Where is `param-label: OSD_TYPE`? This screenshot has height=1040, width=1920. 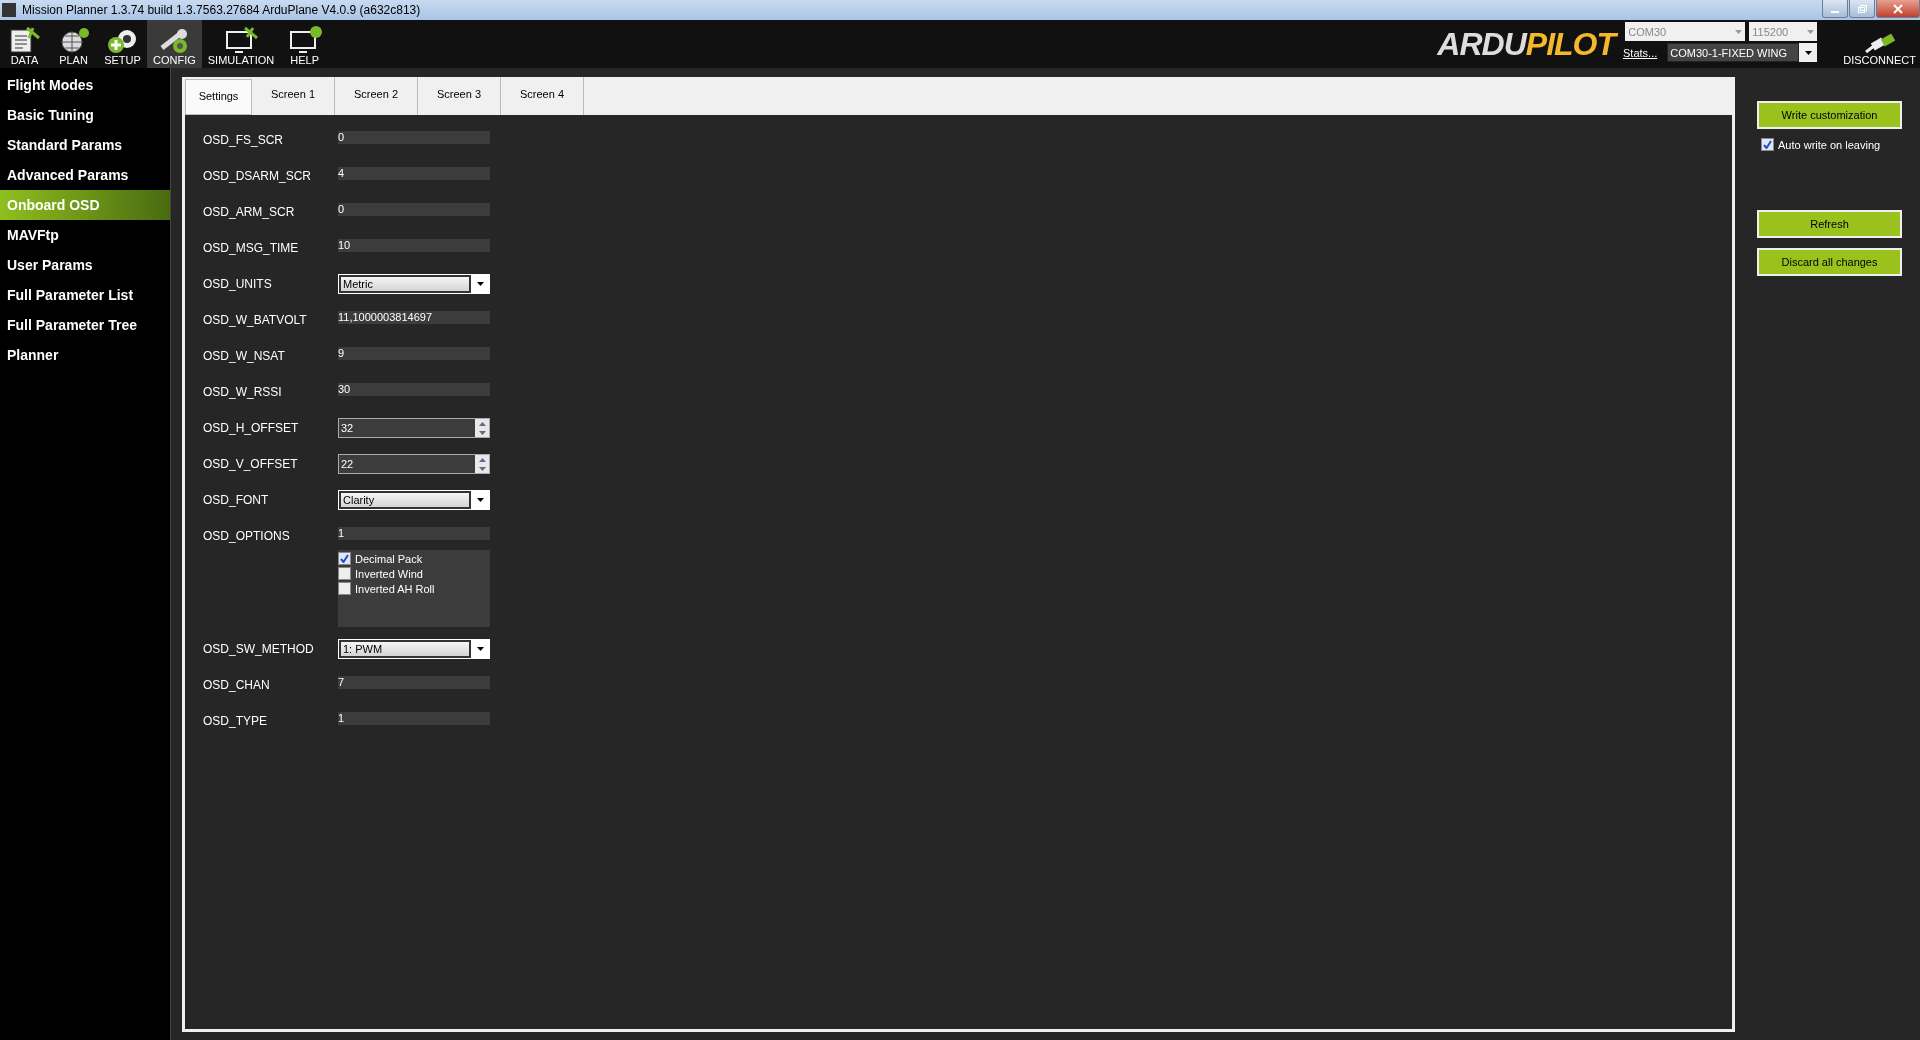 param-label: OSD_TYPE is located at coordinates (236, 720).